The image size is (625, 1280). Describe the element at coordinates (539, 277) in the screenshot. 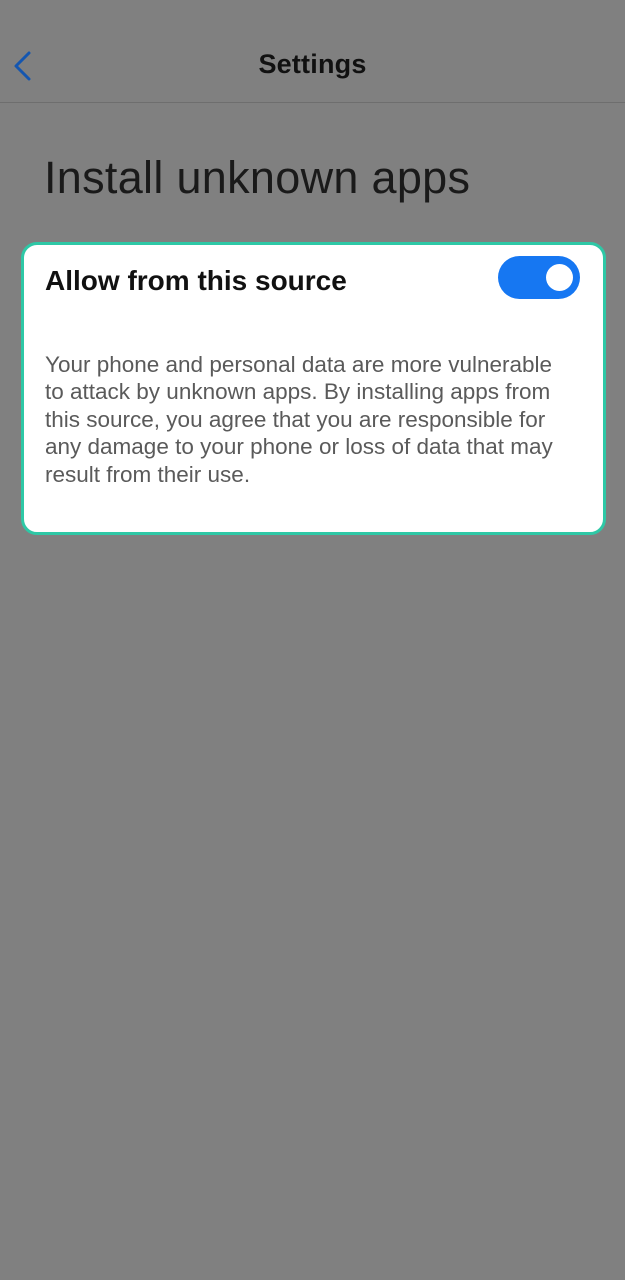

I see `allow-source-toggle` at that location.